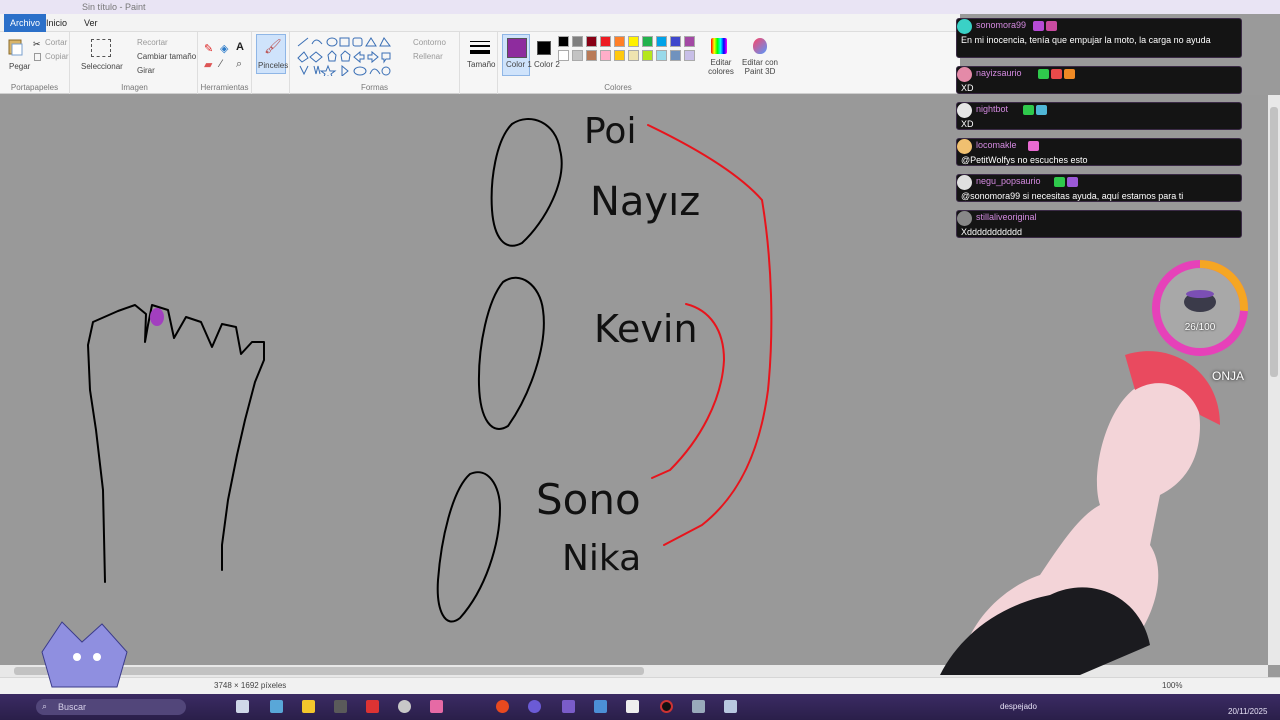 The height and width of the screenshot is (720, 1280). Describe the element at coordinates (17, 53) in the screenshot. I see `paste-button: Pegar` at that location.